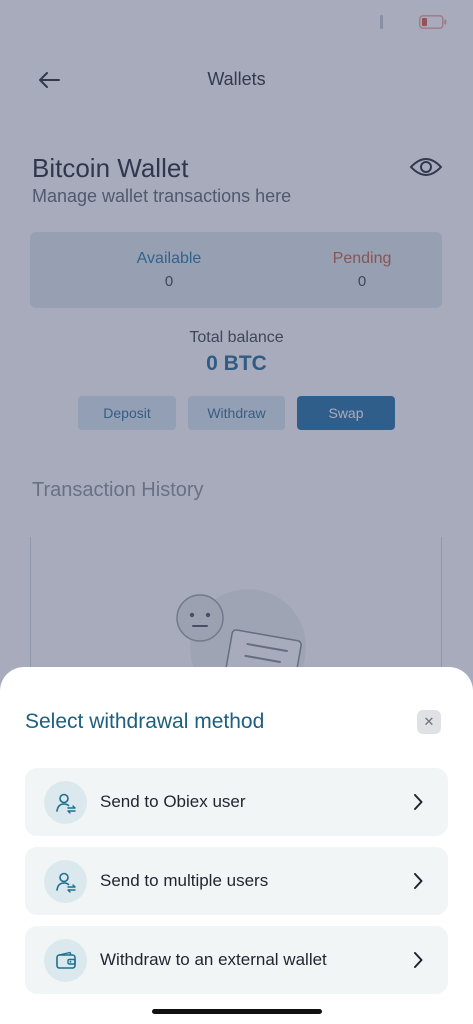 The height and width of the screenshot is (1024, 473). What do you see at coordinates (173, 801) in the screenshot?
I see `option-label: Send to Obiex user` at bounding box center [173, 801].